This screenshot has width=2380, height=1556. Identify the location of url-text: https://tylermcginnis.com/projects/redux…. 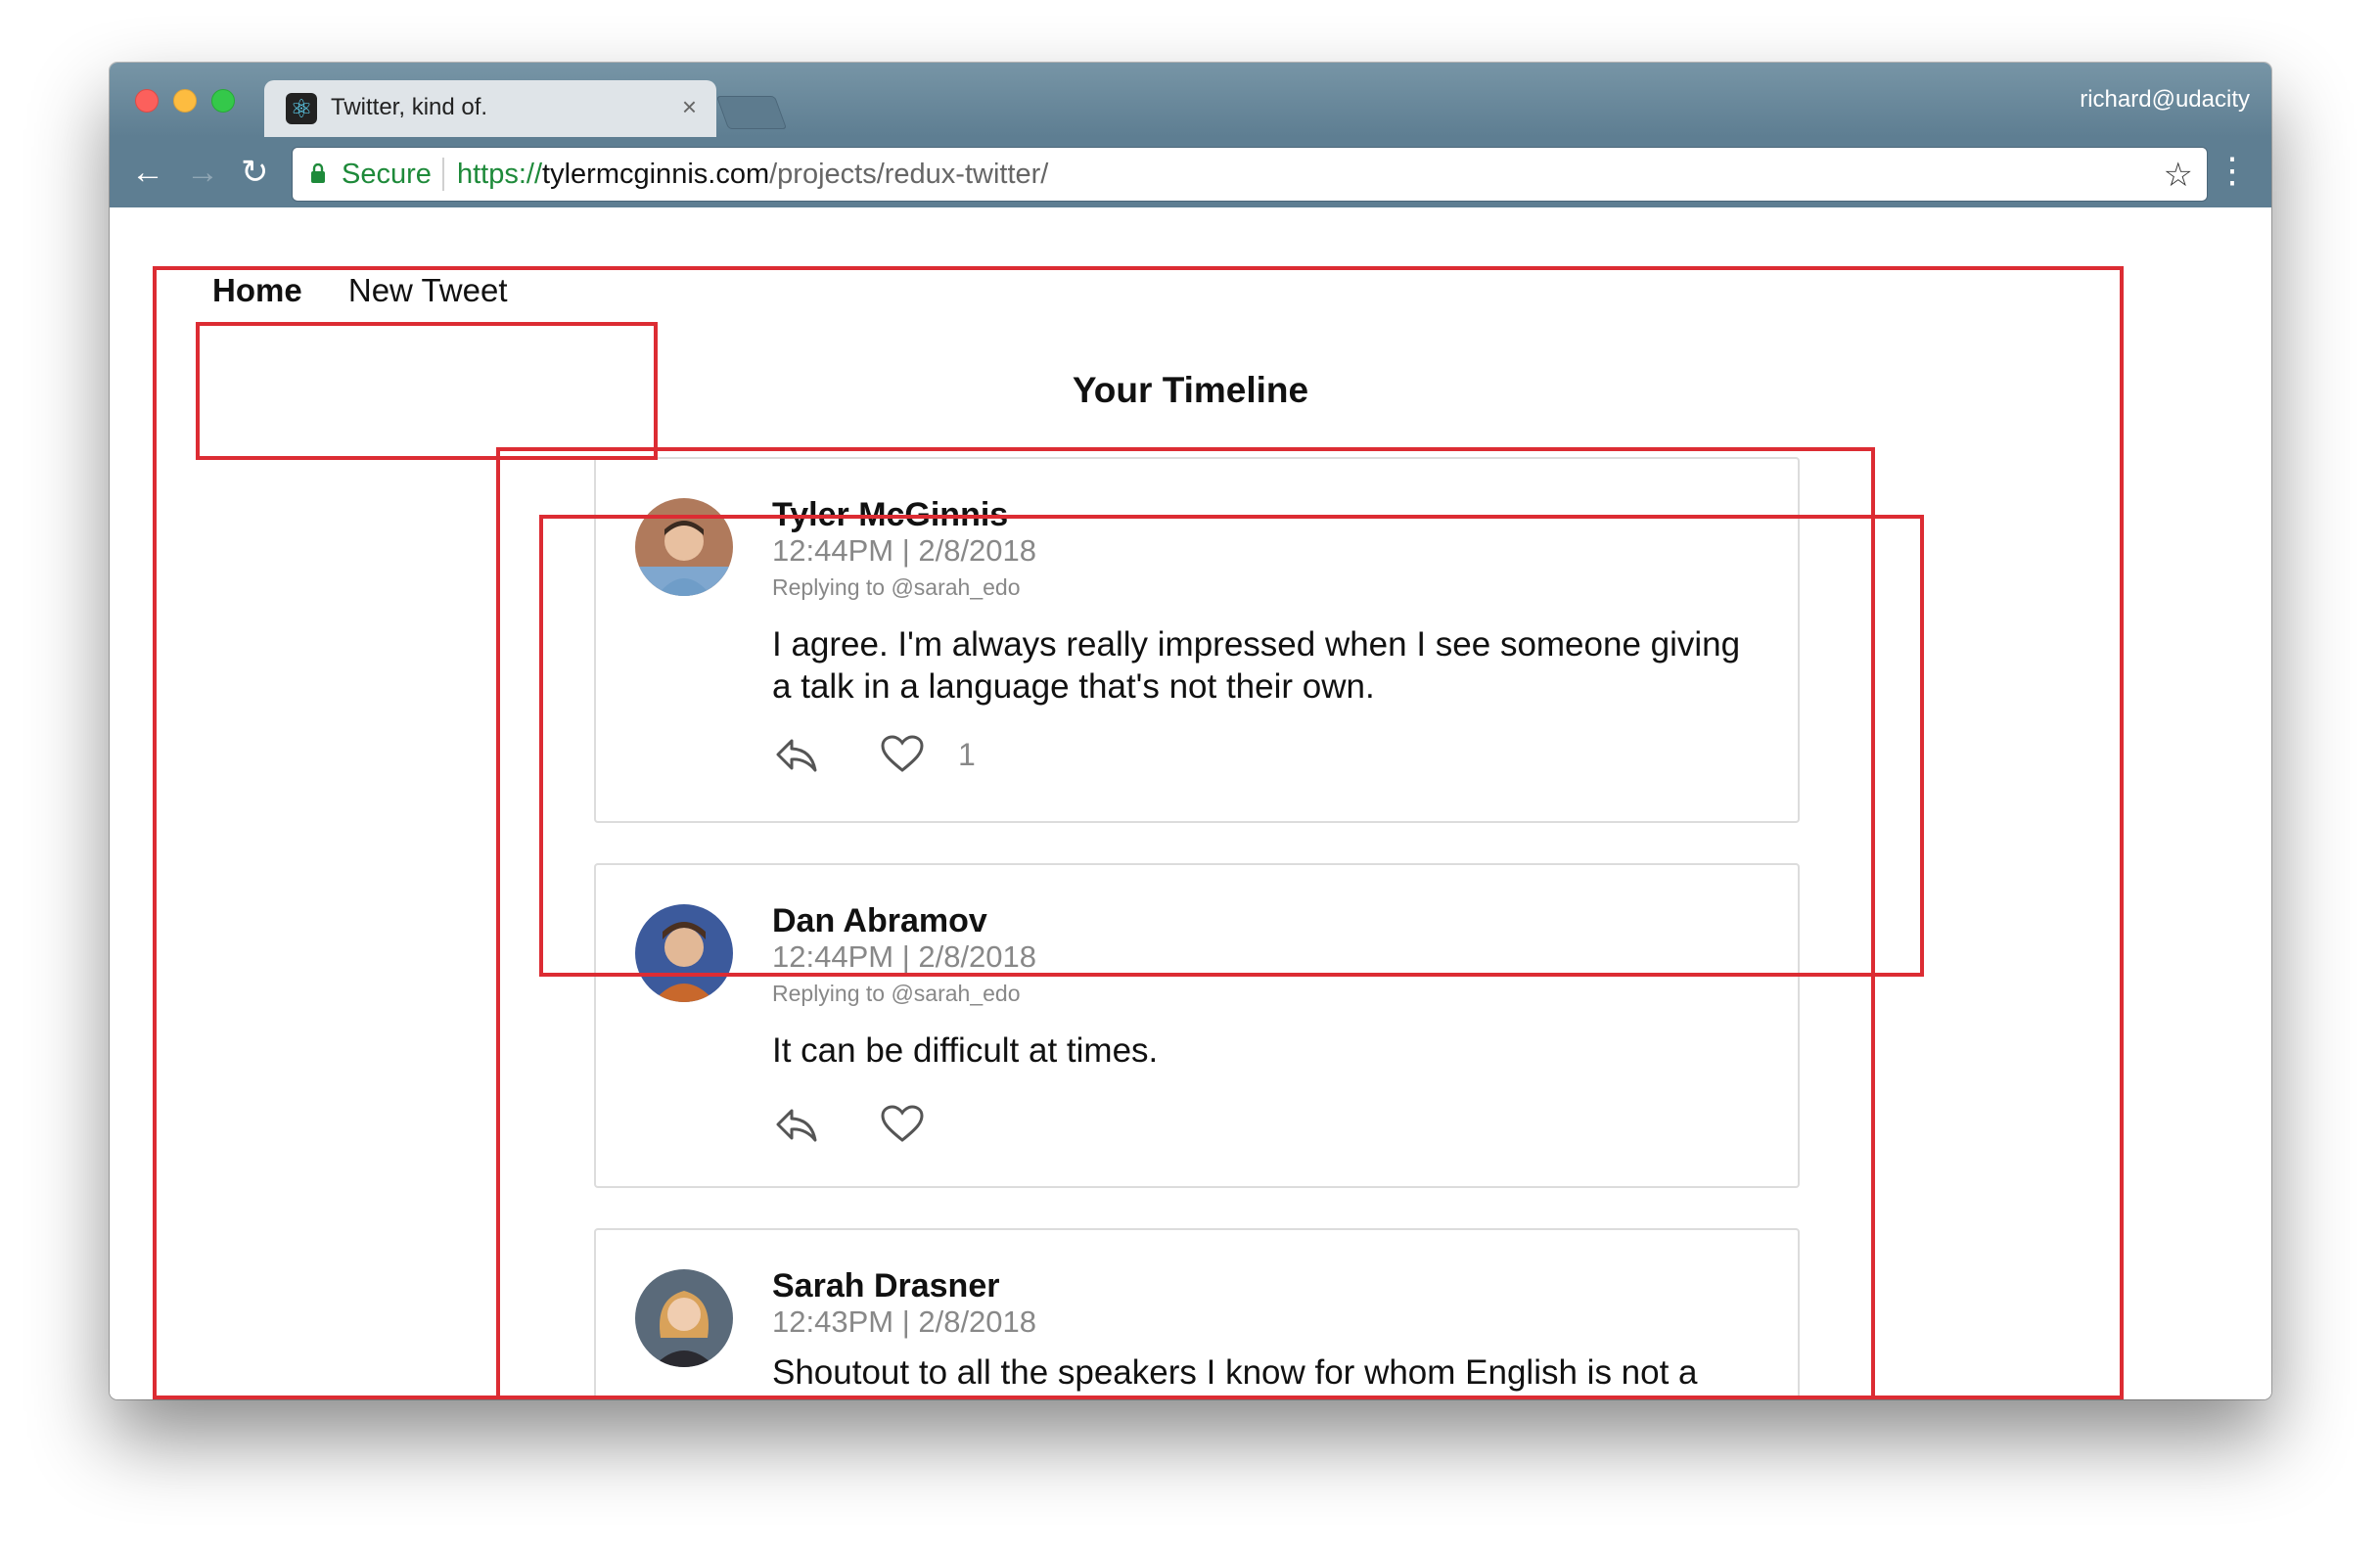
(752, 175).